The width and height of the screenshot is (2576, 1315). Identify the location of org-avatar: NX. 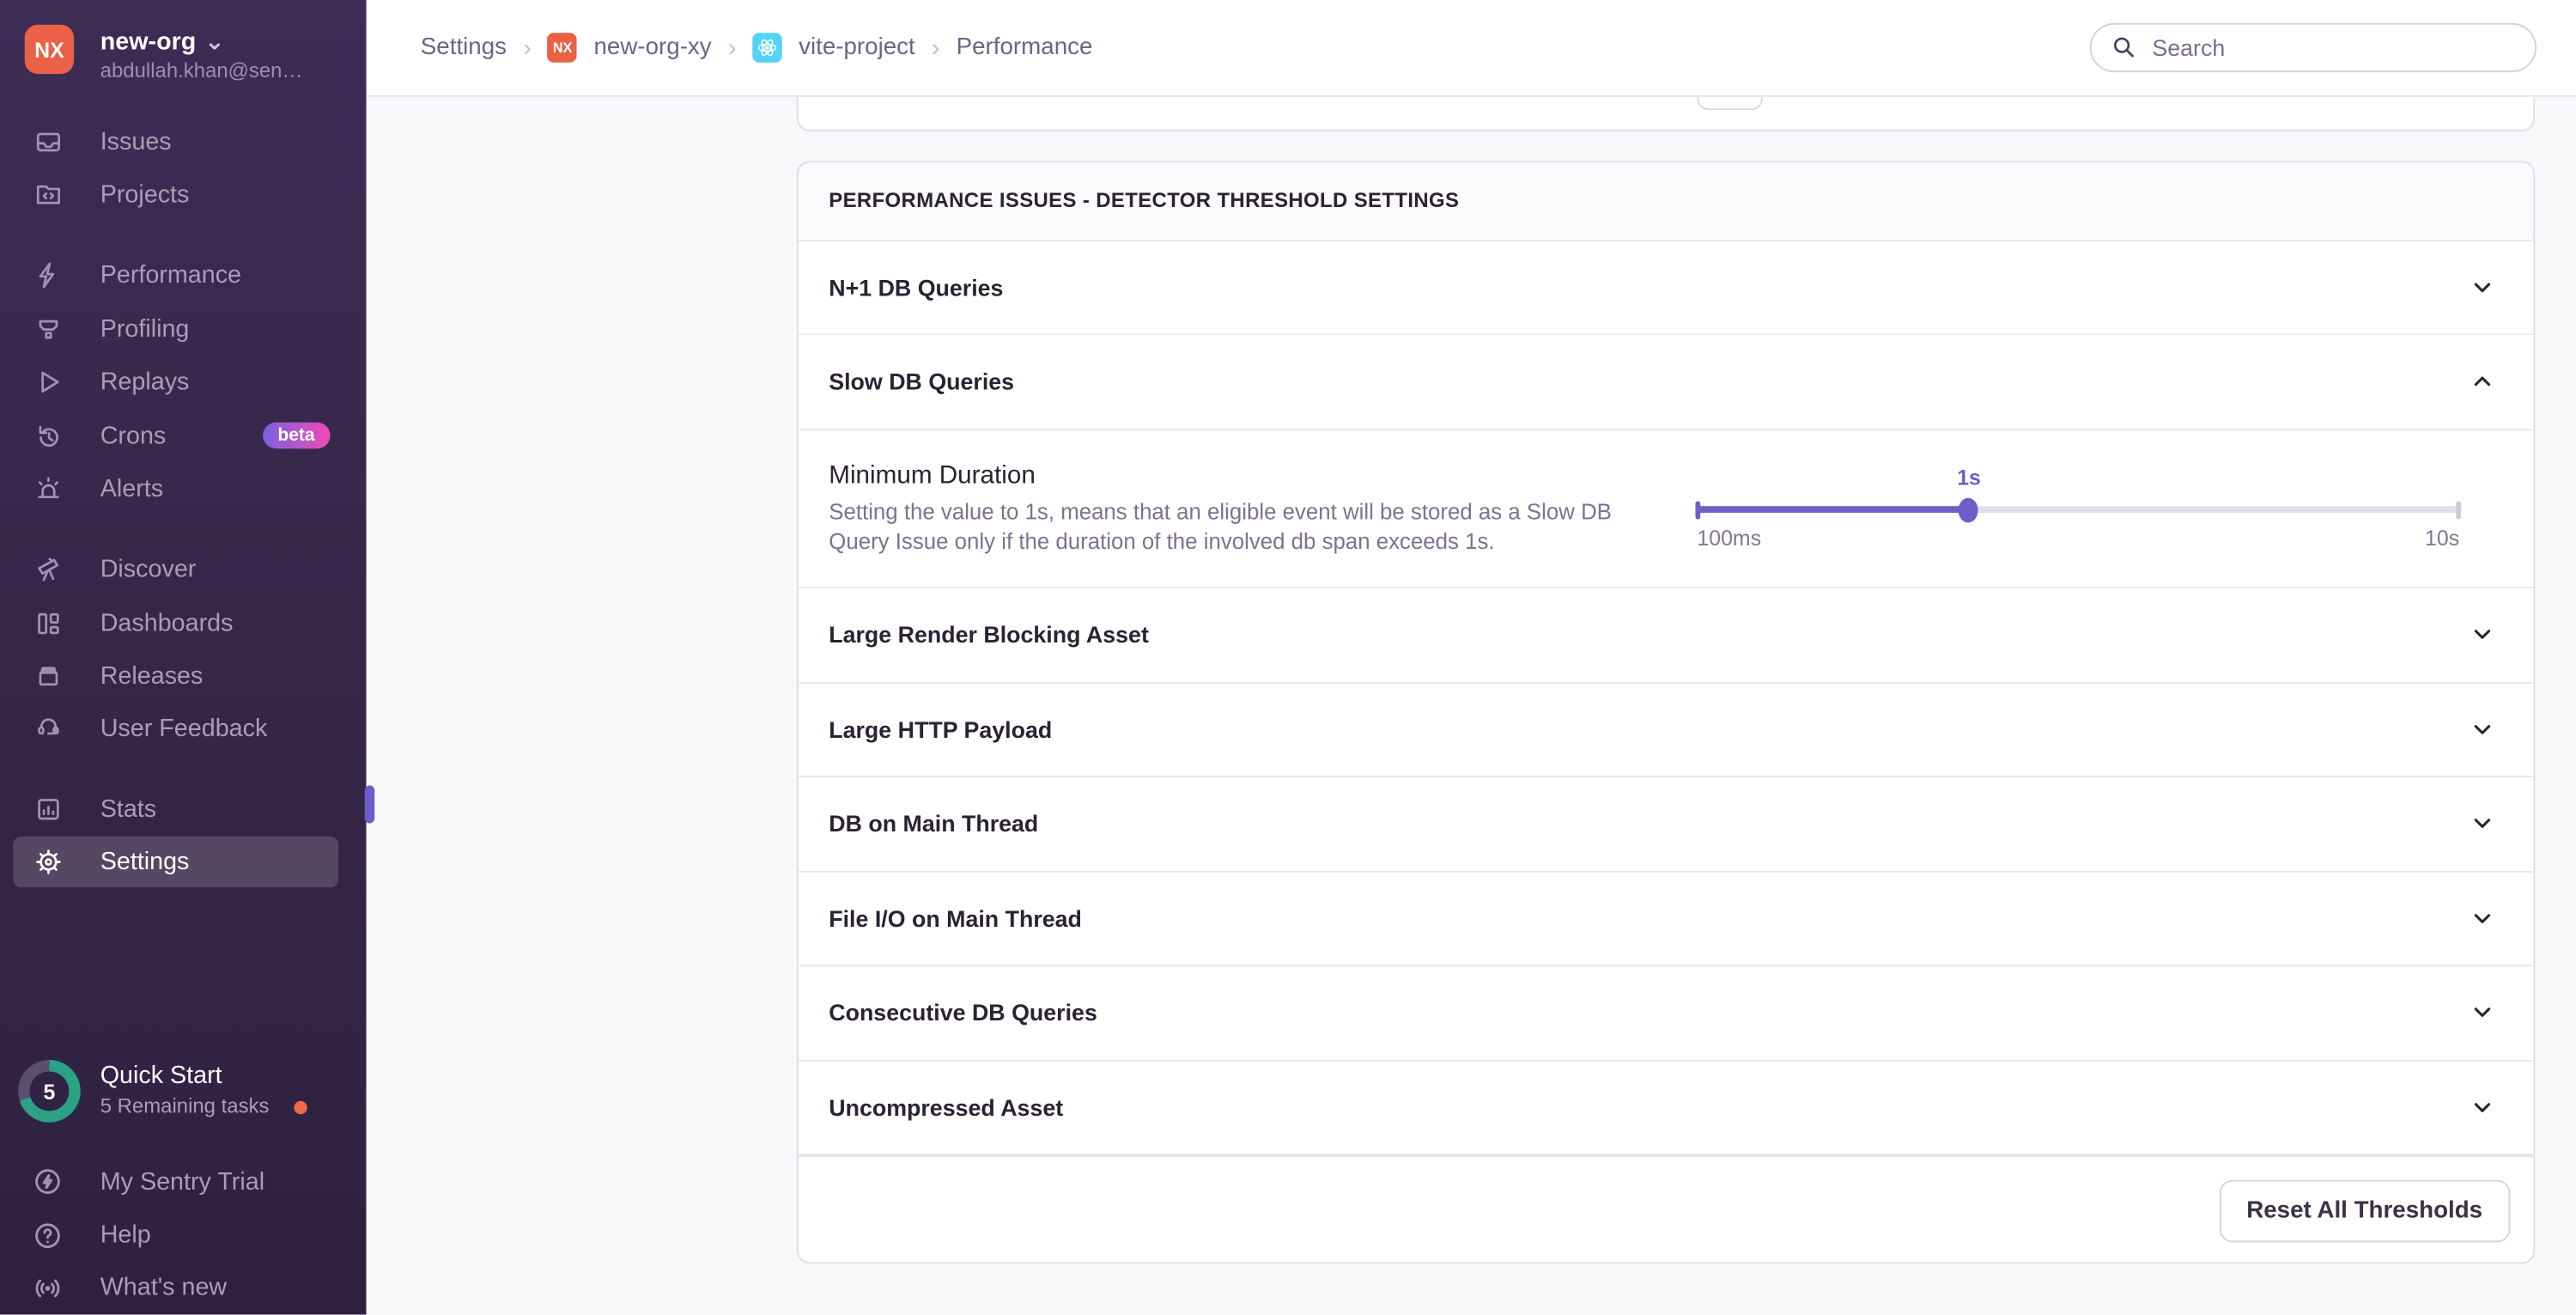
(49, 49).